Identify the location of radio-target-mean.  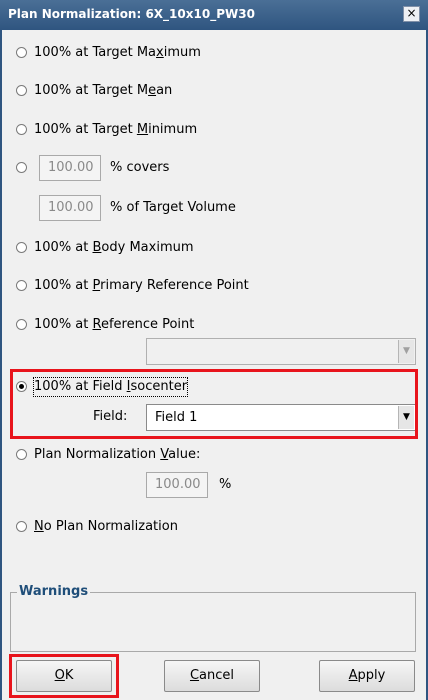
(21, 90).